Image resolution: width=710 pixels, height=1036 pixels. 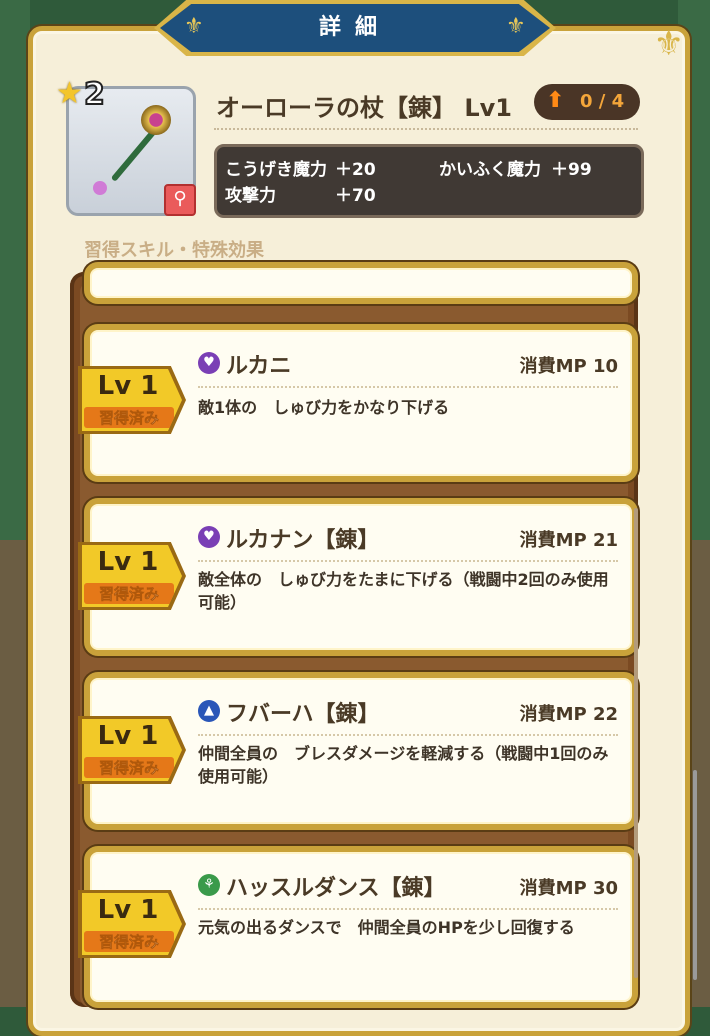 I want to click on skill-mp: 消費MP 30, so click(x=568, y=888).